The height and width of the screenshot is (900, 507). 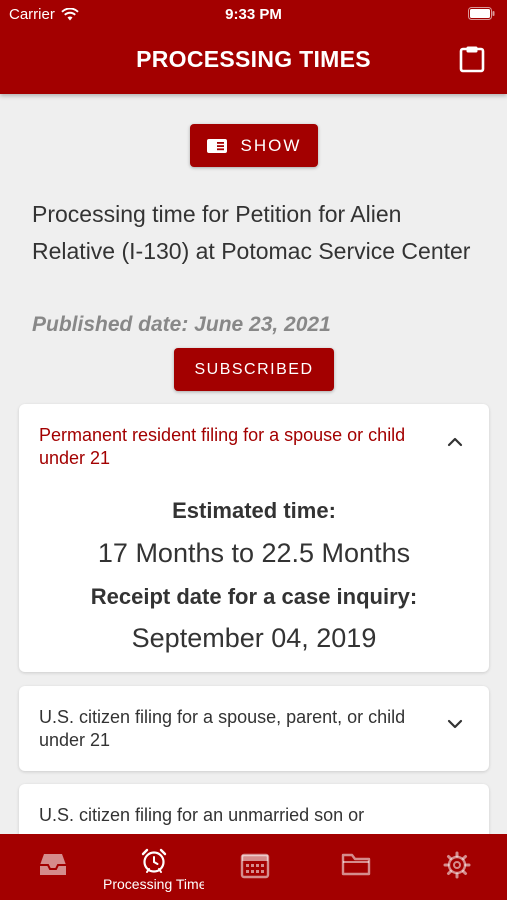 I want to click on tab-folder, so click(x=355, y=867).